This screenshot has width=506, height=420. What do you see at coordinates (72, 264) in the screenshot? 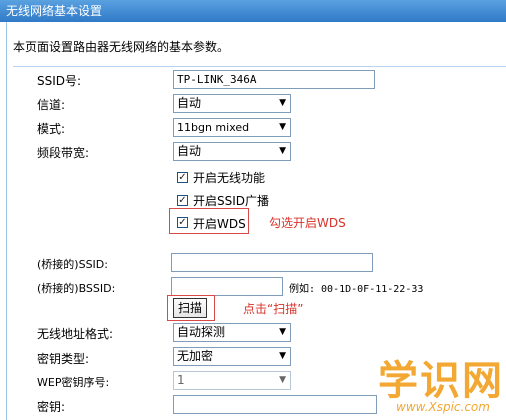
I see `bridged-ssid-label: (桥接的)SSID:` at bounding box center [72, 264].